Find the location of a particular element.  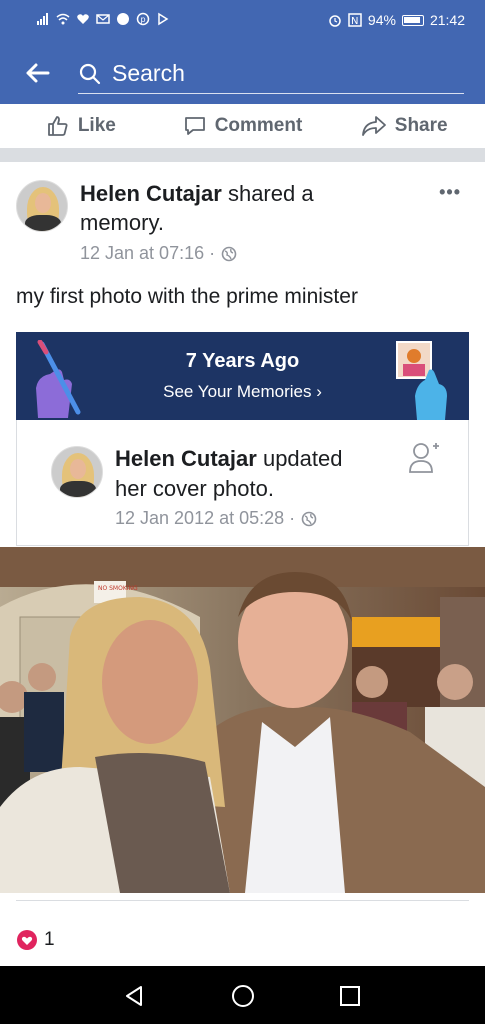

mail-icon is located at coordinates (103, 19).